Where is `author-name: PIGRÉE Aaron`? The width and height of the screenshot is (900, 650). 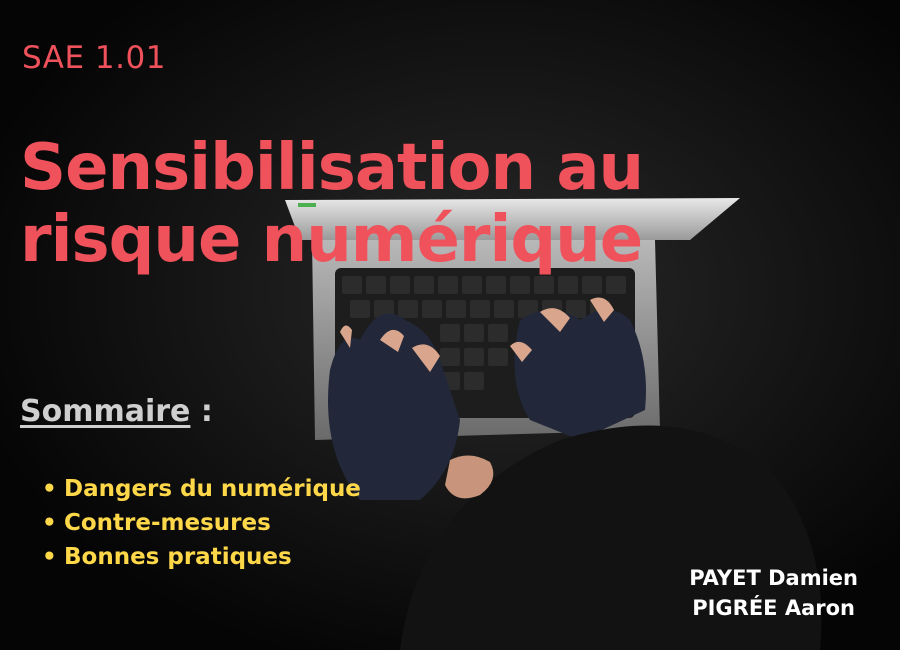 author-name: PIGRÉE Aaron is located at coordinates (773, 608).